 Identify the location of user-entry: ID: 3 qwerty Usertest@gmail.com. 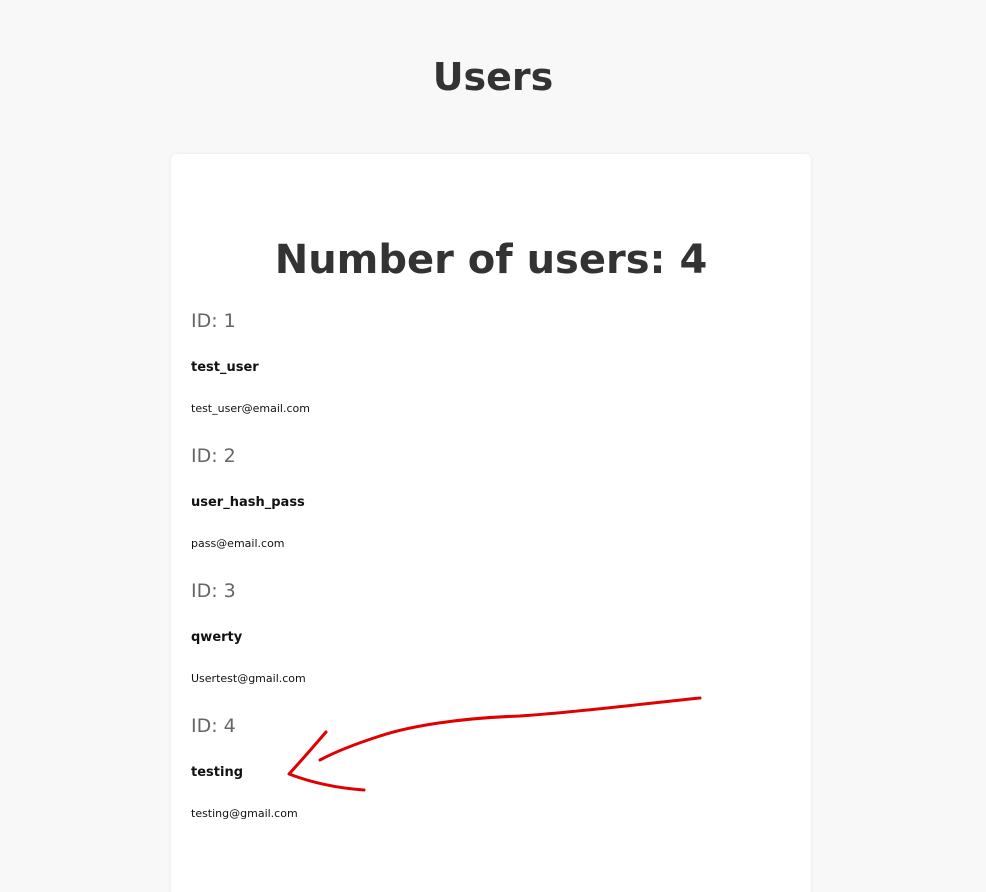
(491, 645).